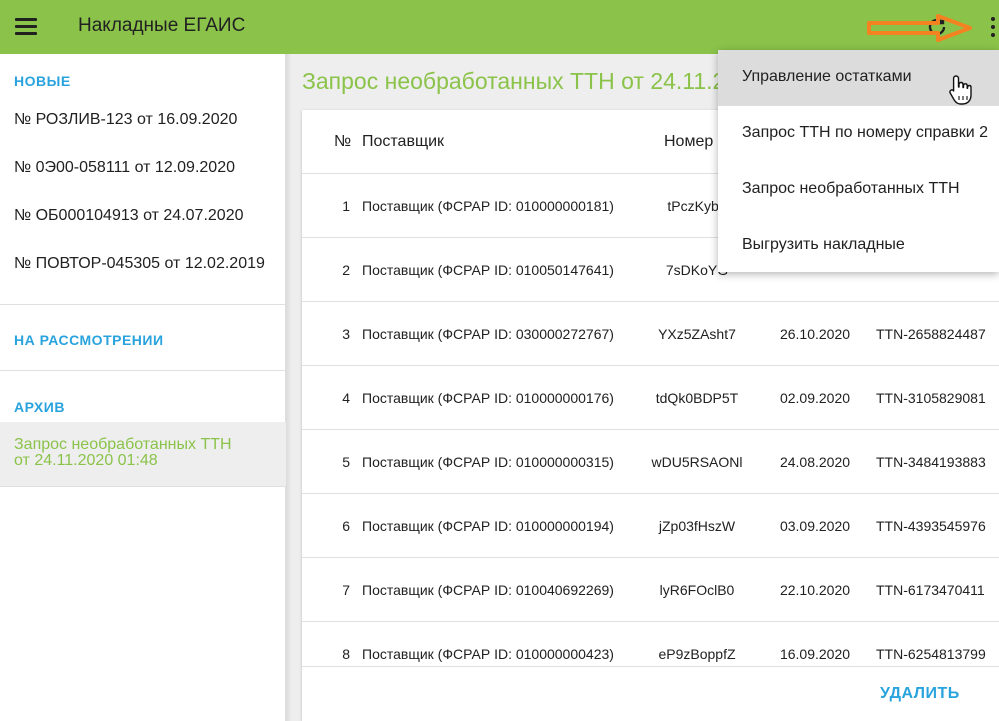 This screenshot has width=999, height=721. I want to click on column-header-number: Номер, so click(689, 141).